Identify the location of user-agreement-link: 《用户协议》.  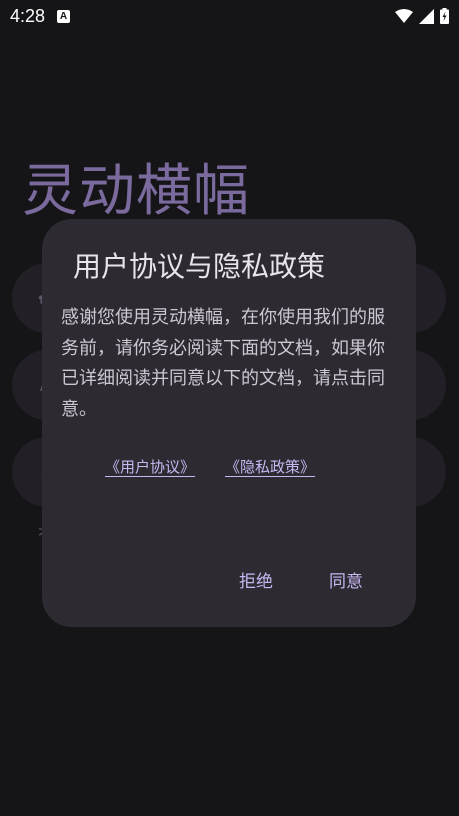
(150, 466).